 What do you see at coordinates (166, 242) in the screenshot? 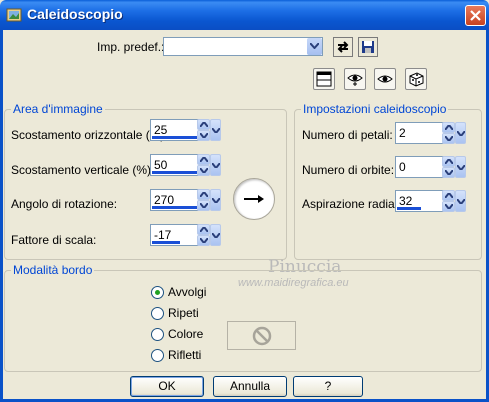
I see `scale-factor-slider` at bounding box center [166, 242].